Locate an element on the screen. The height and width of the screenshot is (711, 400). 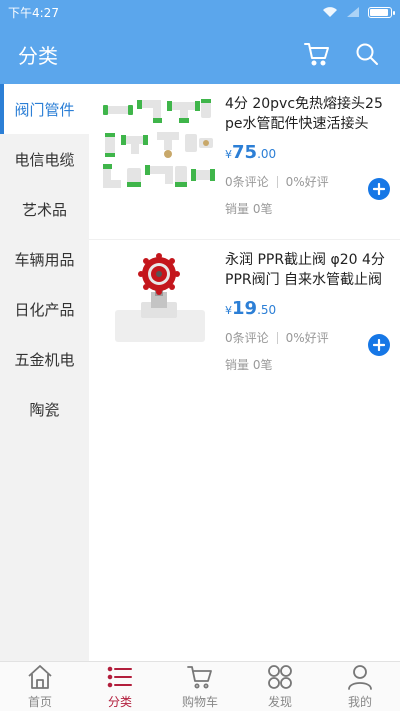
product-image-stop-valve is located at coordinates (159, 300).